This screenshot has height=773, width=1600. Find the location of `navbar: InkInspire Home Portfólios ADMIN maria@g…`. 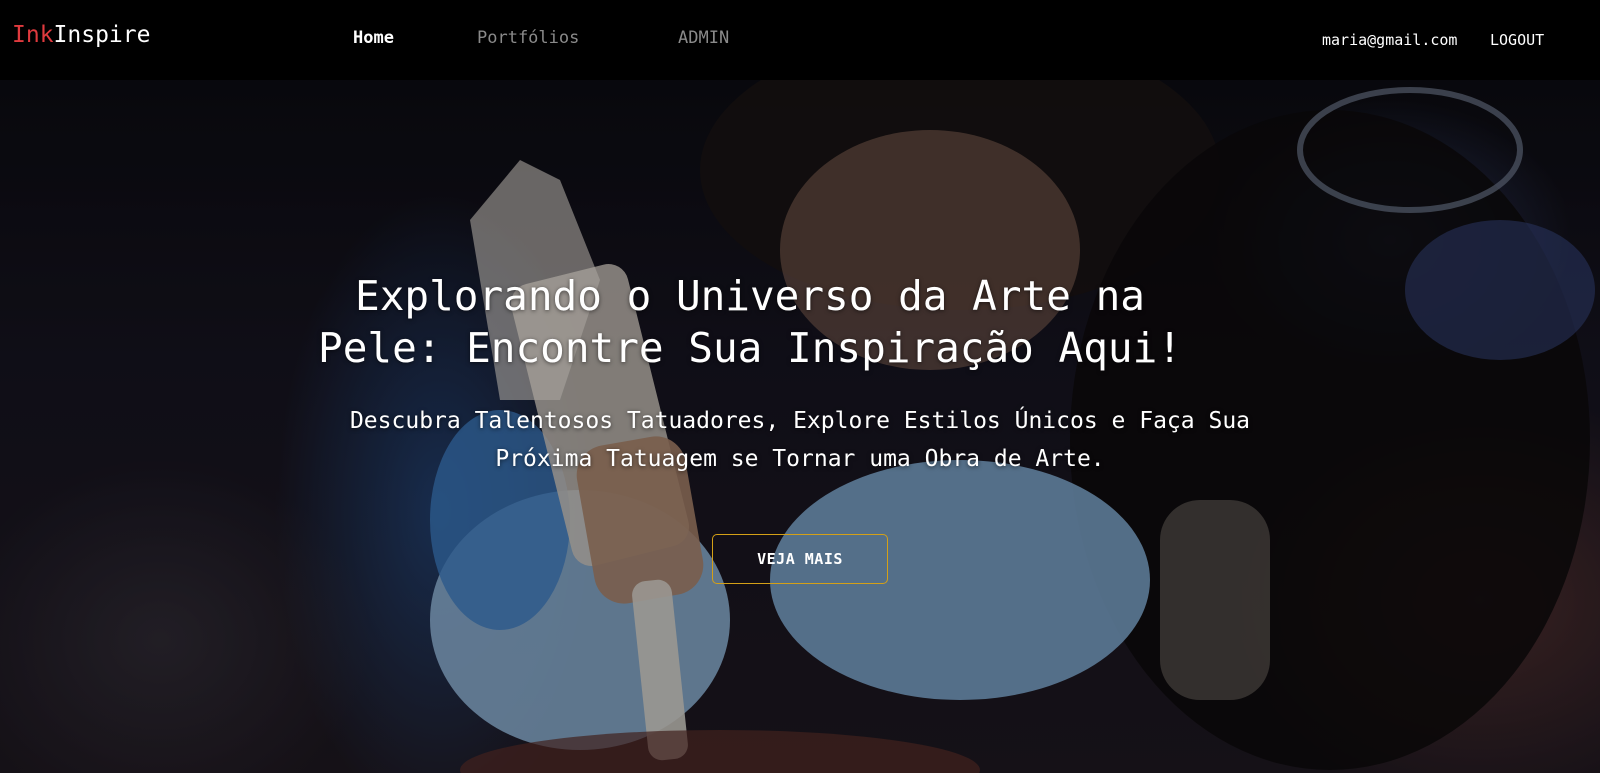

navbar: InkInspire Home Portfólios ADMIN maria@g… is located at coordinates (800, 40).